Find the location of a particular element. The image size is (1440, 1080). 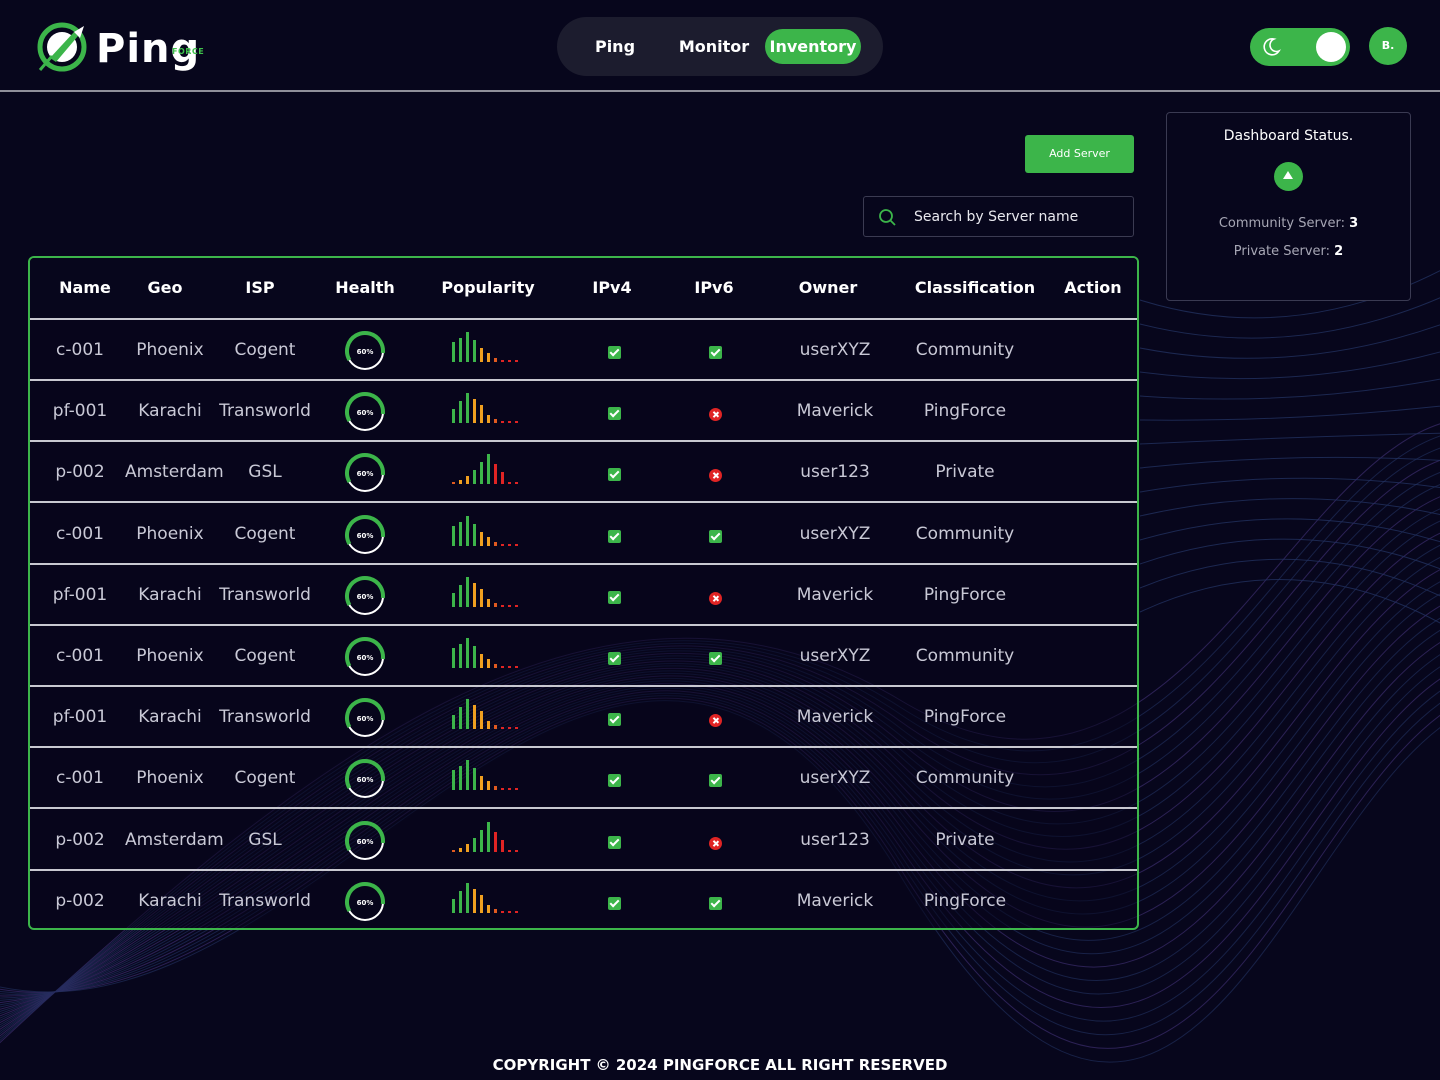

add-server-button: Add Server is located at coordinates (1079, 154).